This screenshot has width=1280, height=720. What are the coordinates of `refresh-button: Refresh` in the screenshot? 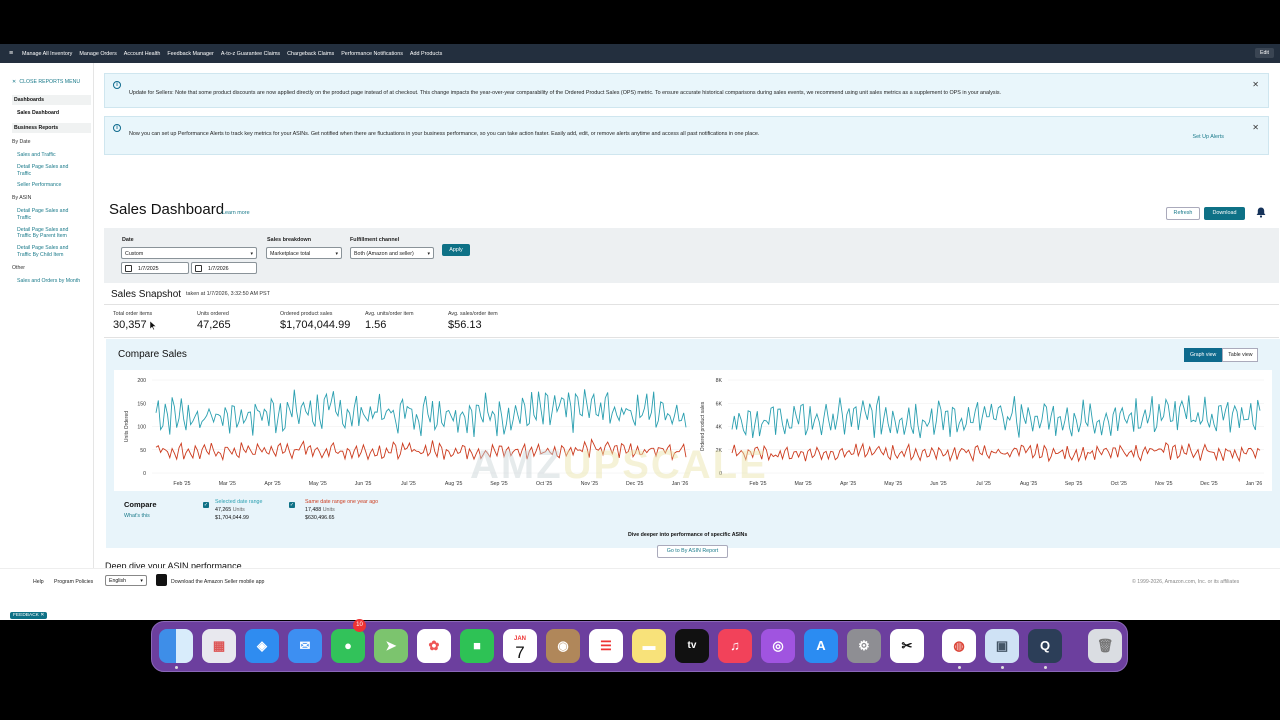 It's located at (1183, 213).